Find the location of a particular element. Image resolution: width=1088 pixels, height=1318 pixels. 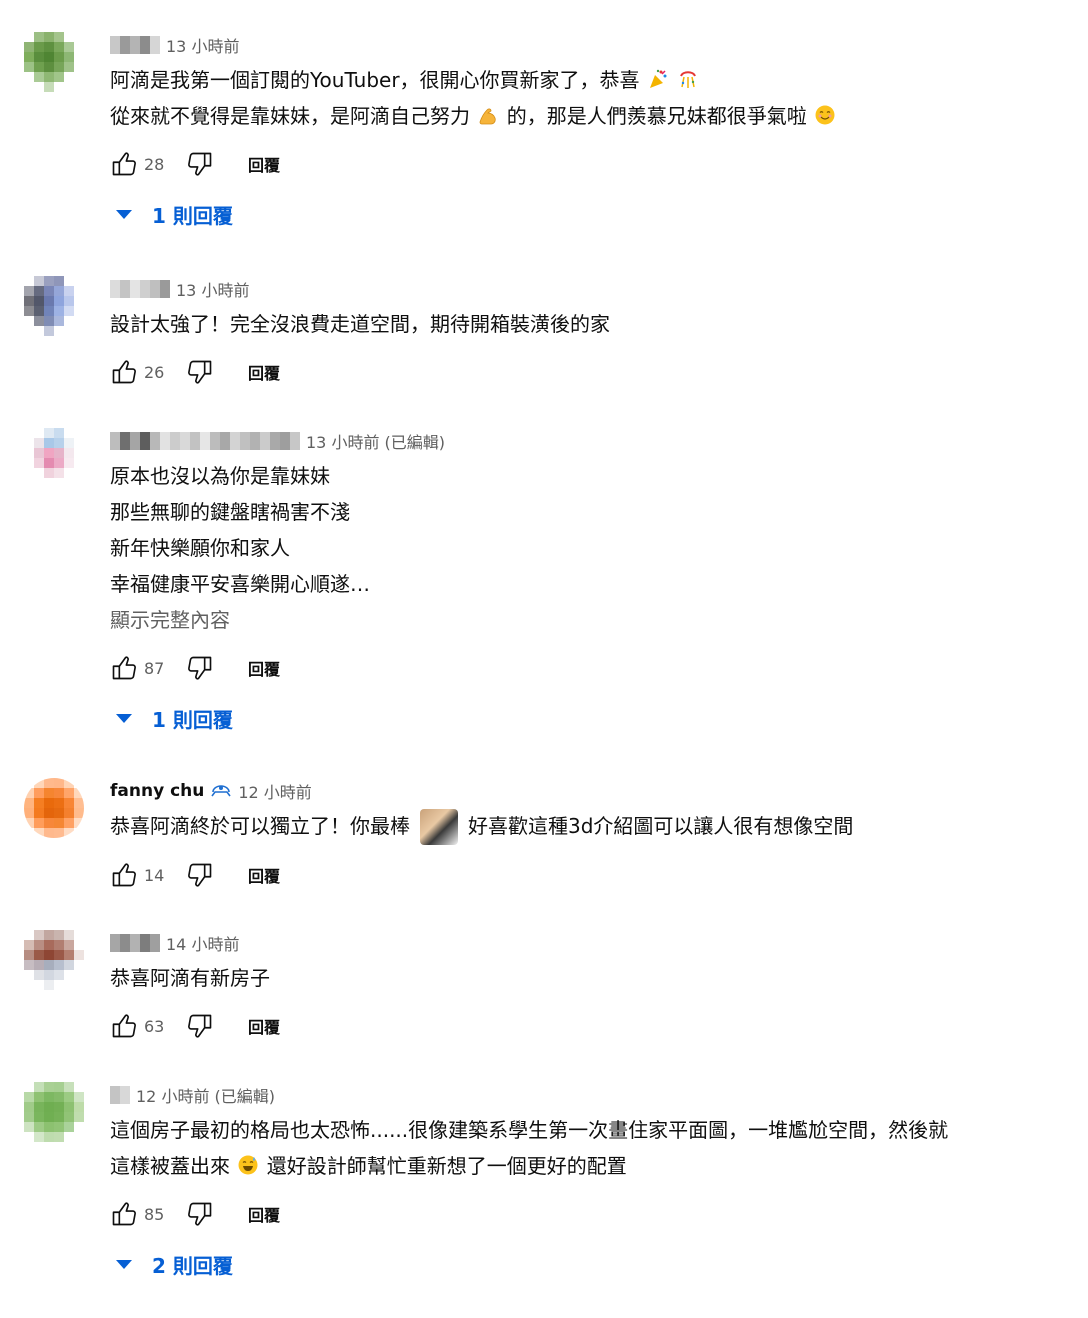

like-count: 87 is located at coordinates (154, 668).